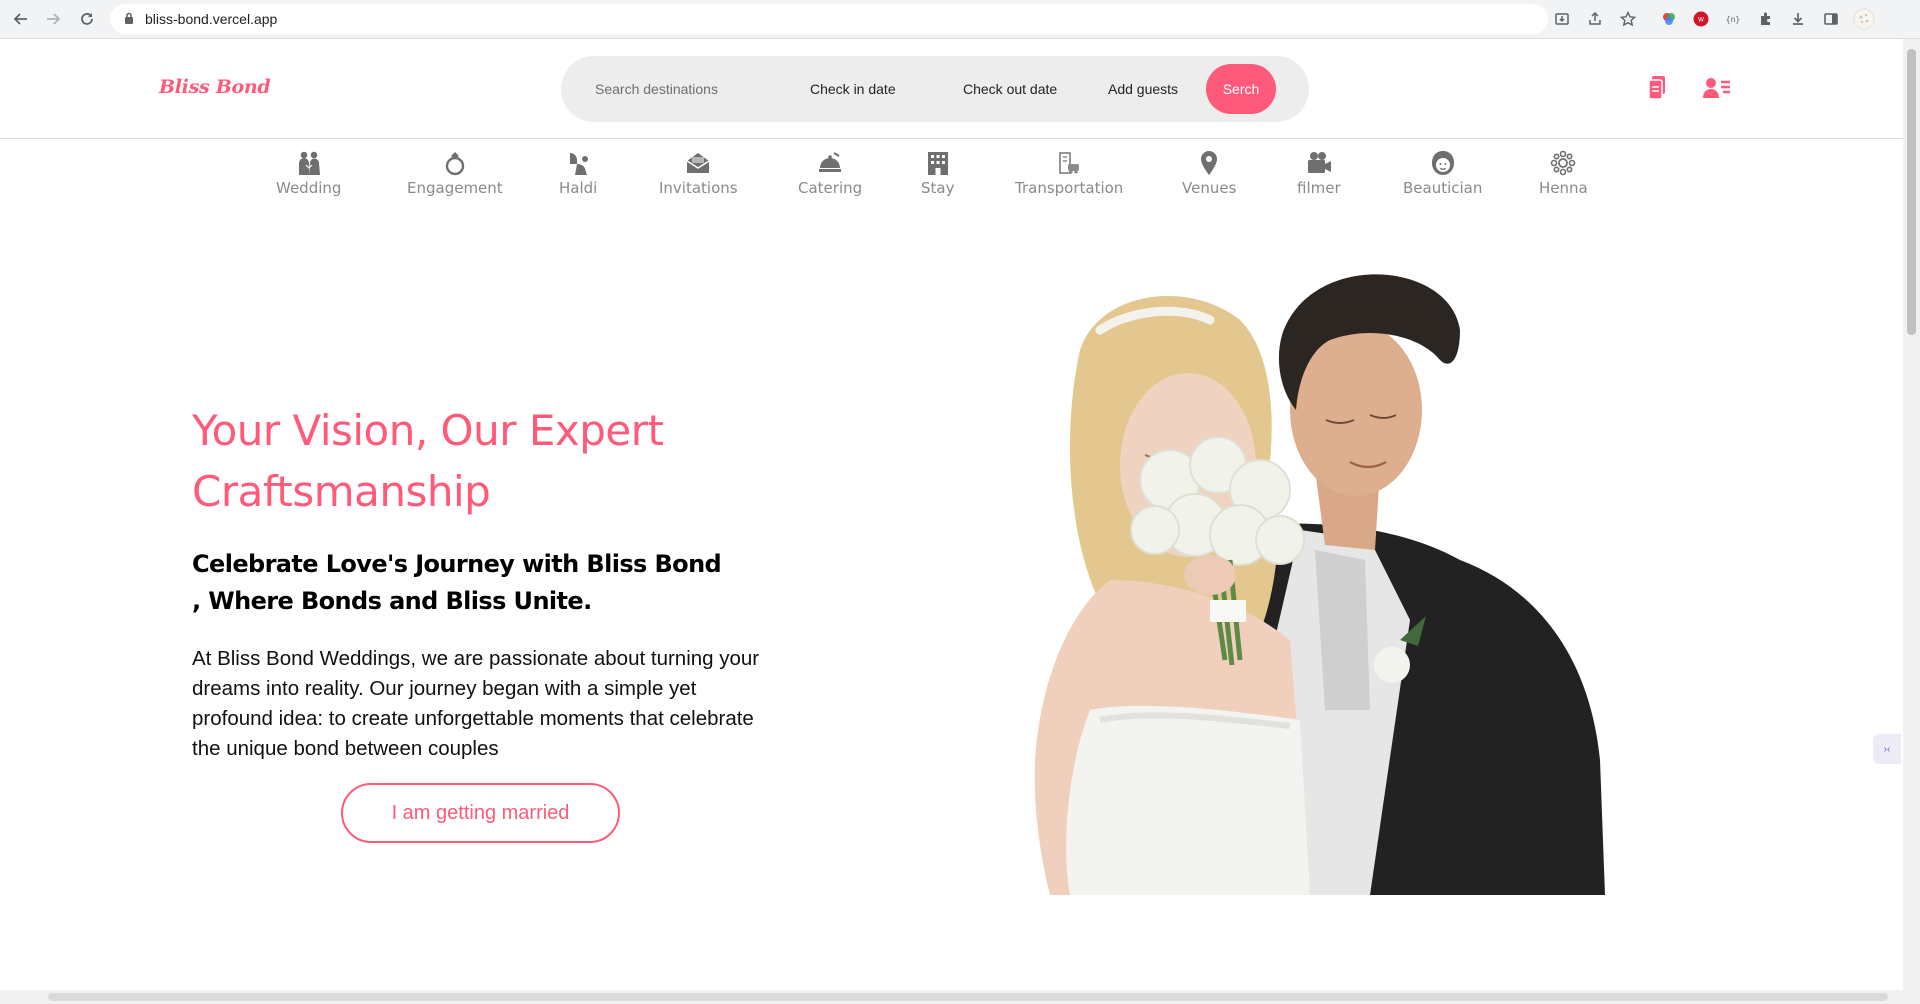 The image size is (1920, 1004). I want to click on category-venues: Venues, so click(1209, 173).